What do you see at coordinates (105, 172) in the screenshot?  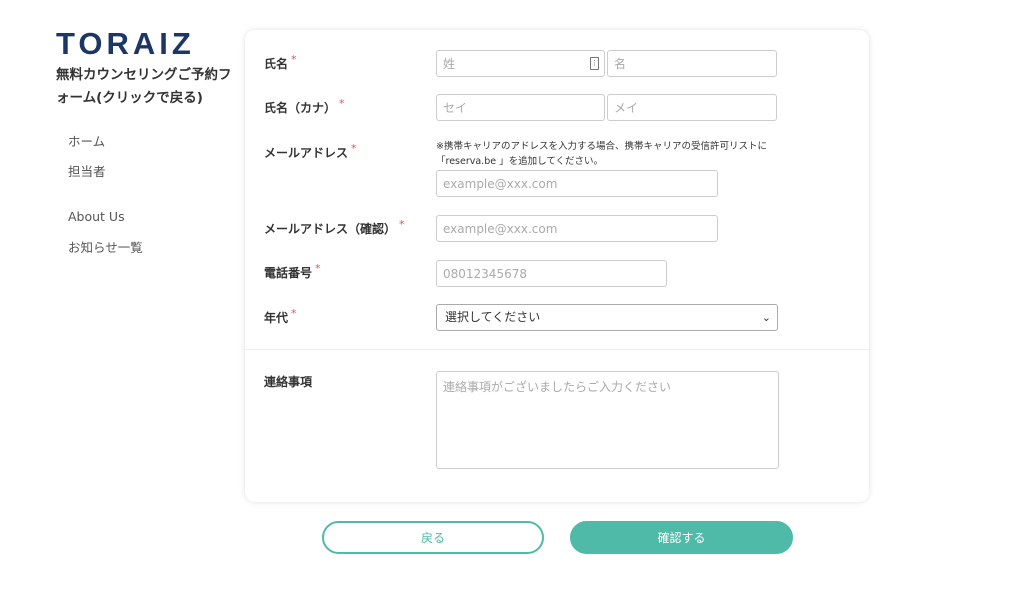 I see `sidebar-item-staff: 担当者` at bounding box center [105, 172].